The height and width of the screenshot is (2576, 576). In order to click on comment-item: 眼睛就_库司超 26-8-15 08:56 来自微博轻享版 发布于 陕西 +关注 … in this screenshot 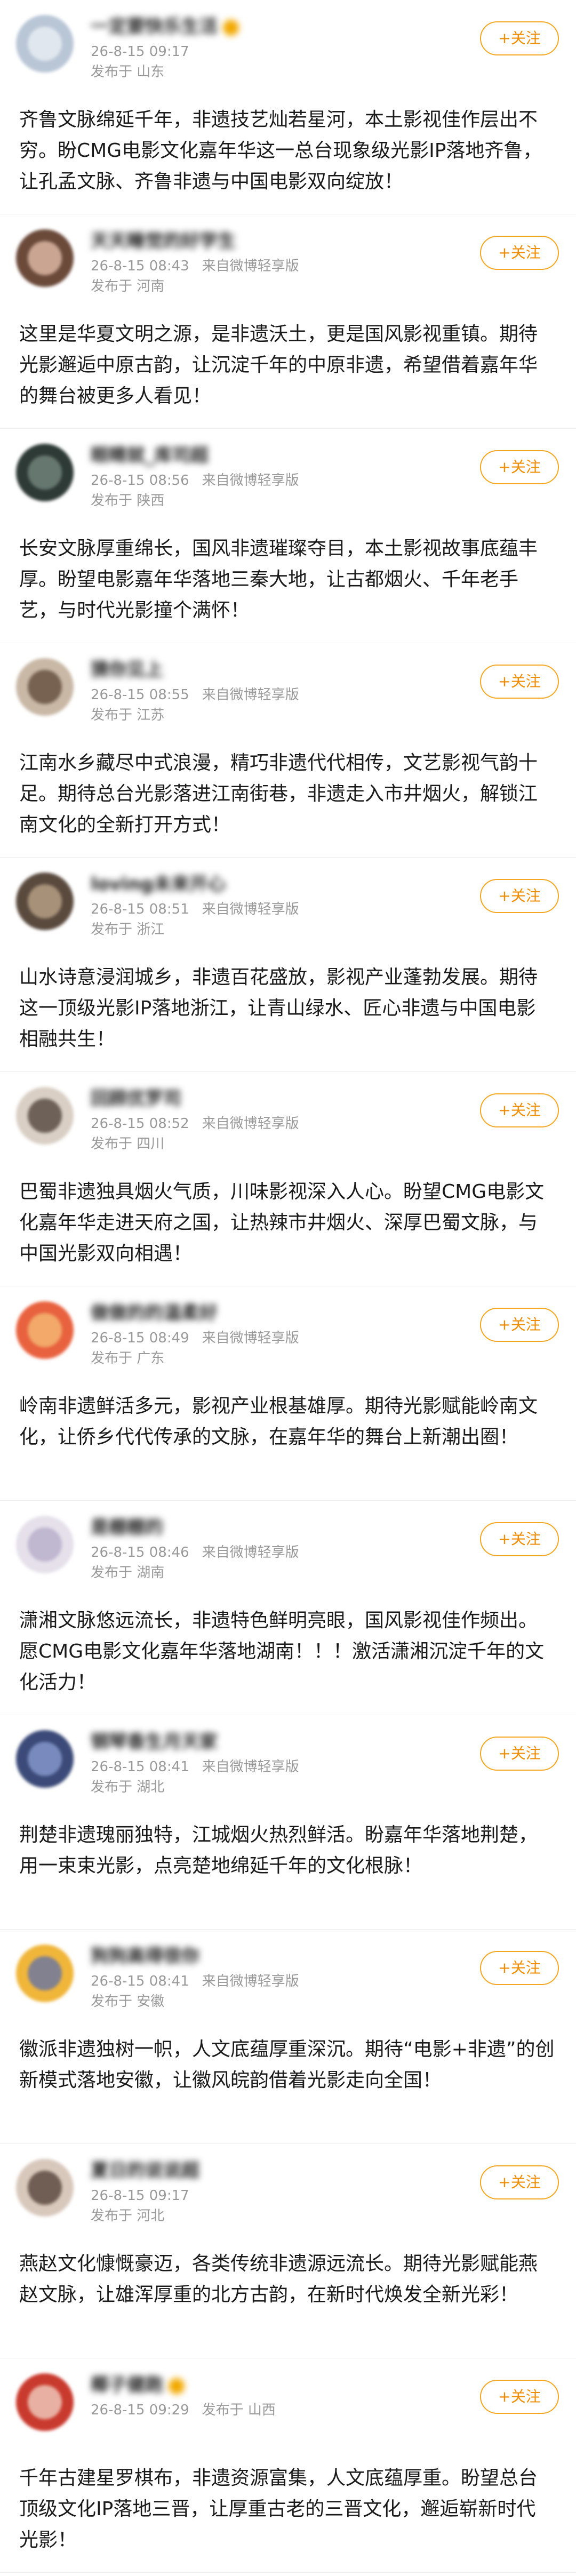, I will do `click(288, 536)`.